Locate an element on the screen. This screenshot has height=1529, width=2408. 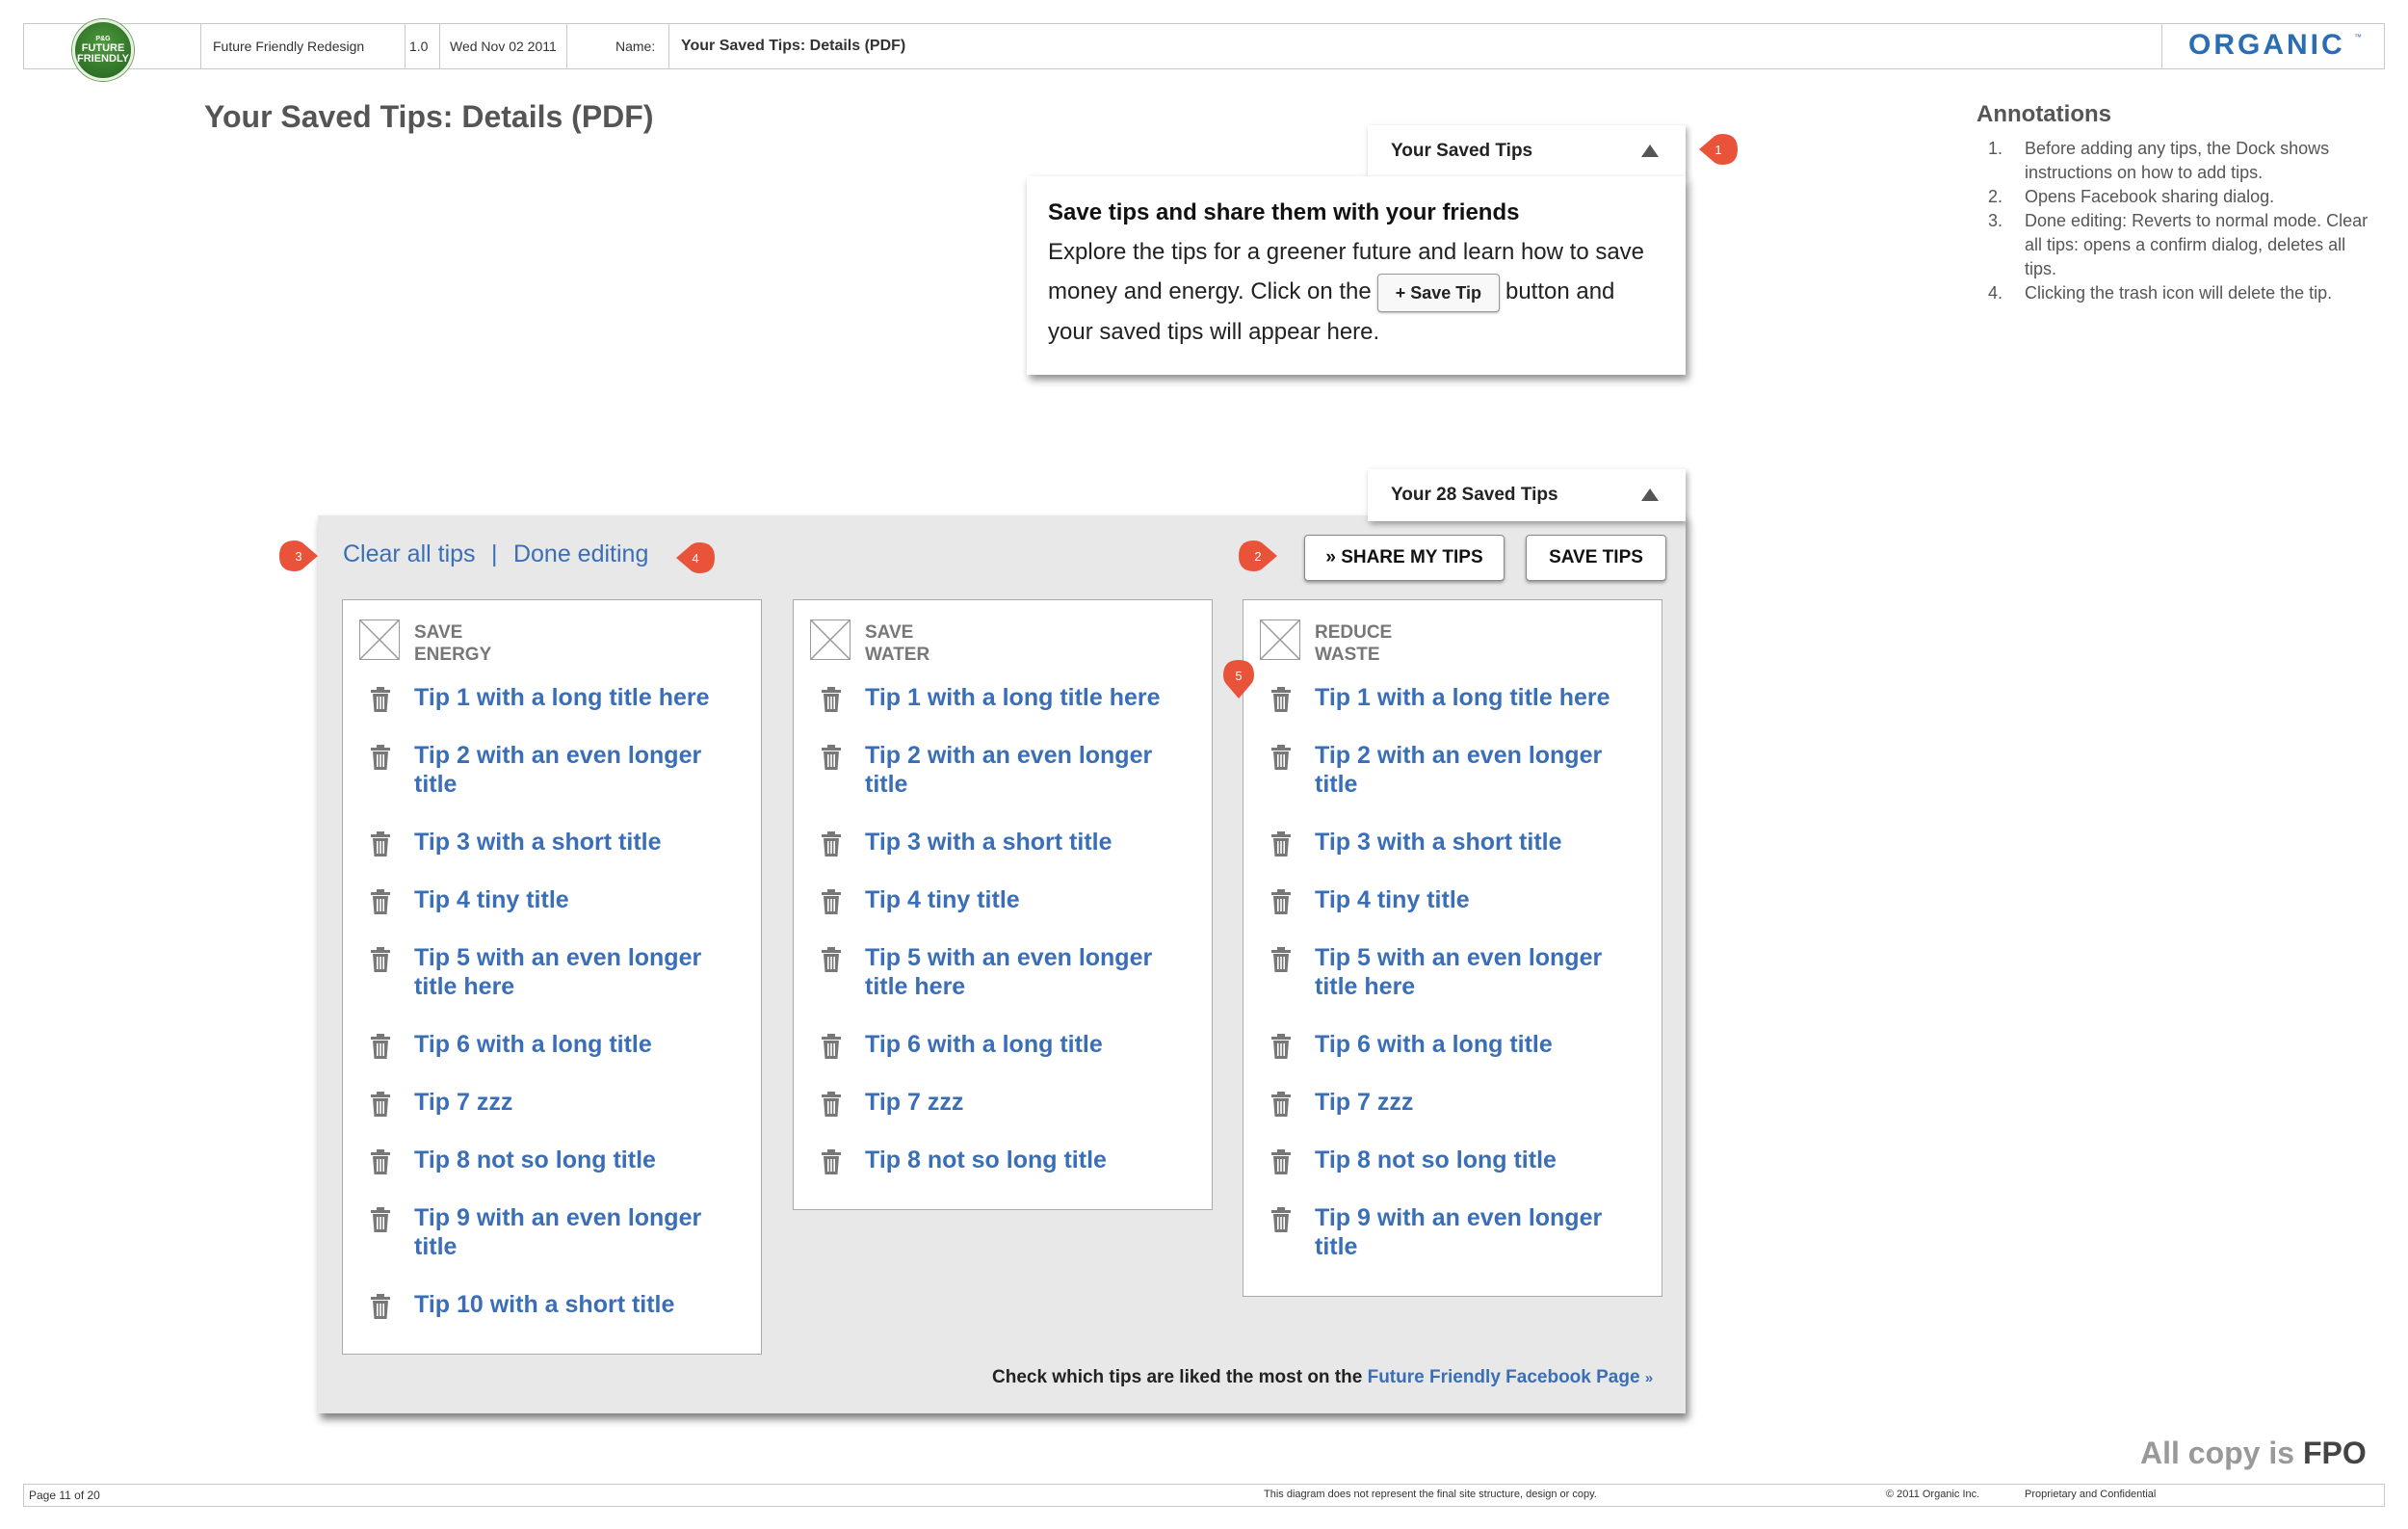
category-name-line2: WASTE is located at coordinates (1347, 655).